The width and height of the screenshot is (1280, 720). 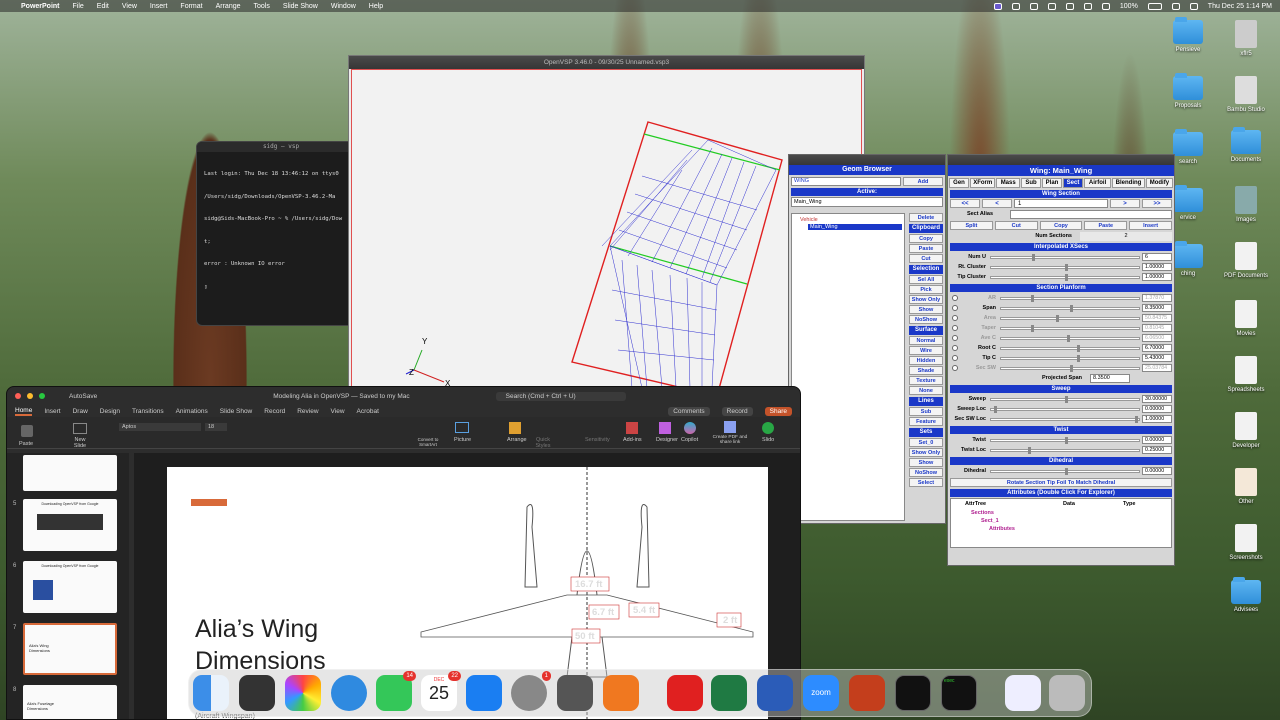 What do you see at coordinates (778, 411) in the screenshot?
I see `share-button: Share` at bounding box center [778, 411].